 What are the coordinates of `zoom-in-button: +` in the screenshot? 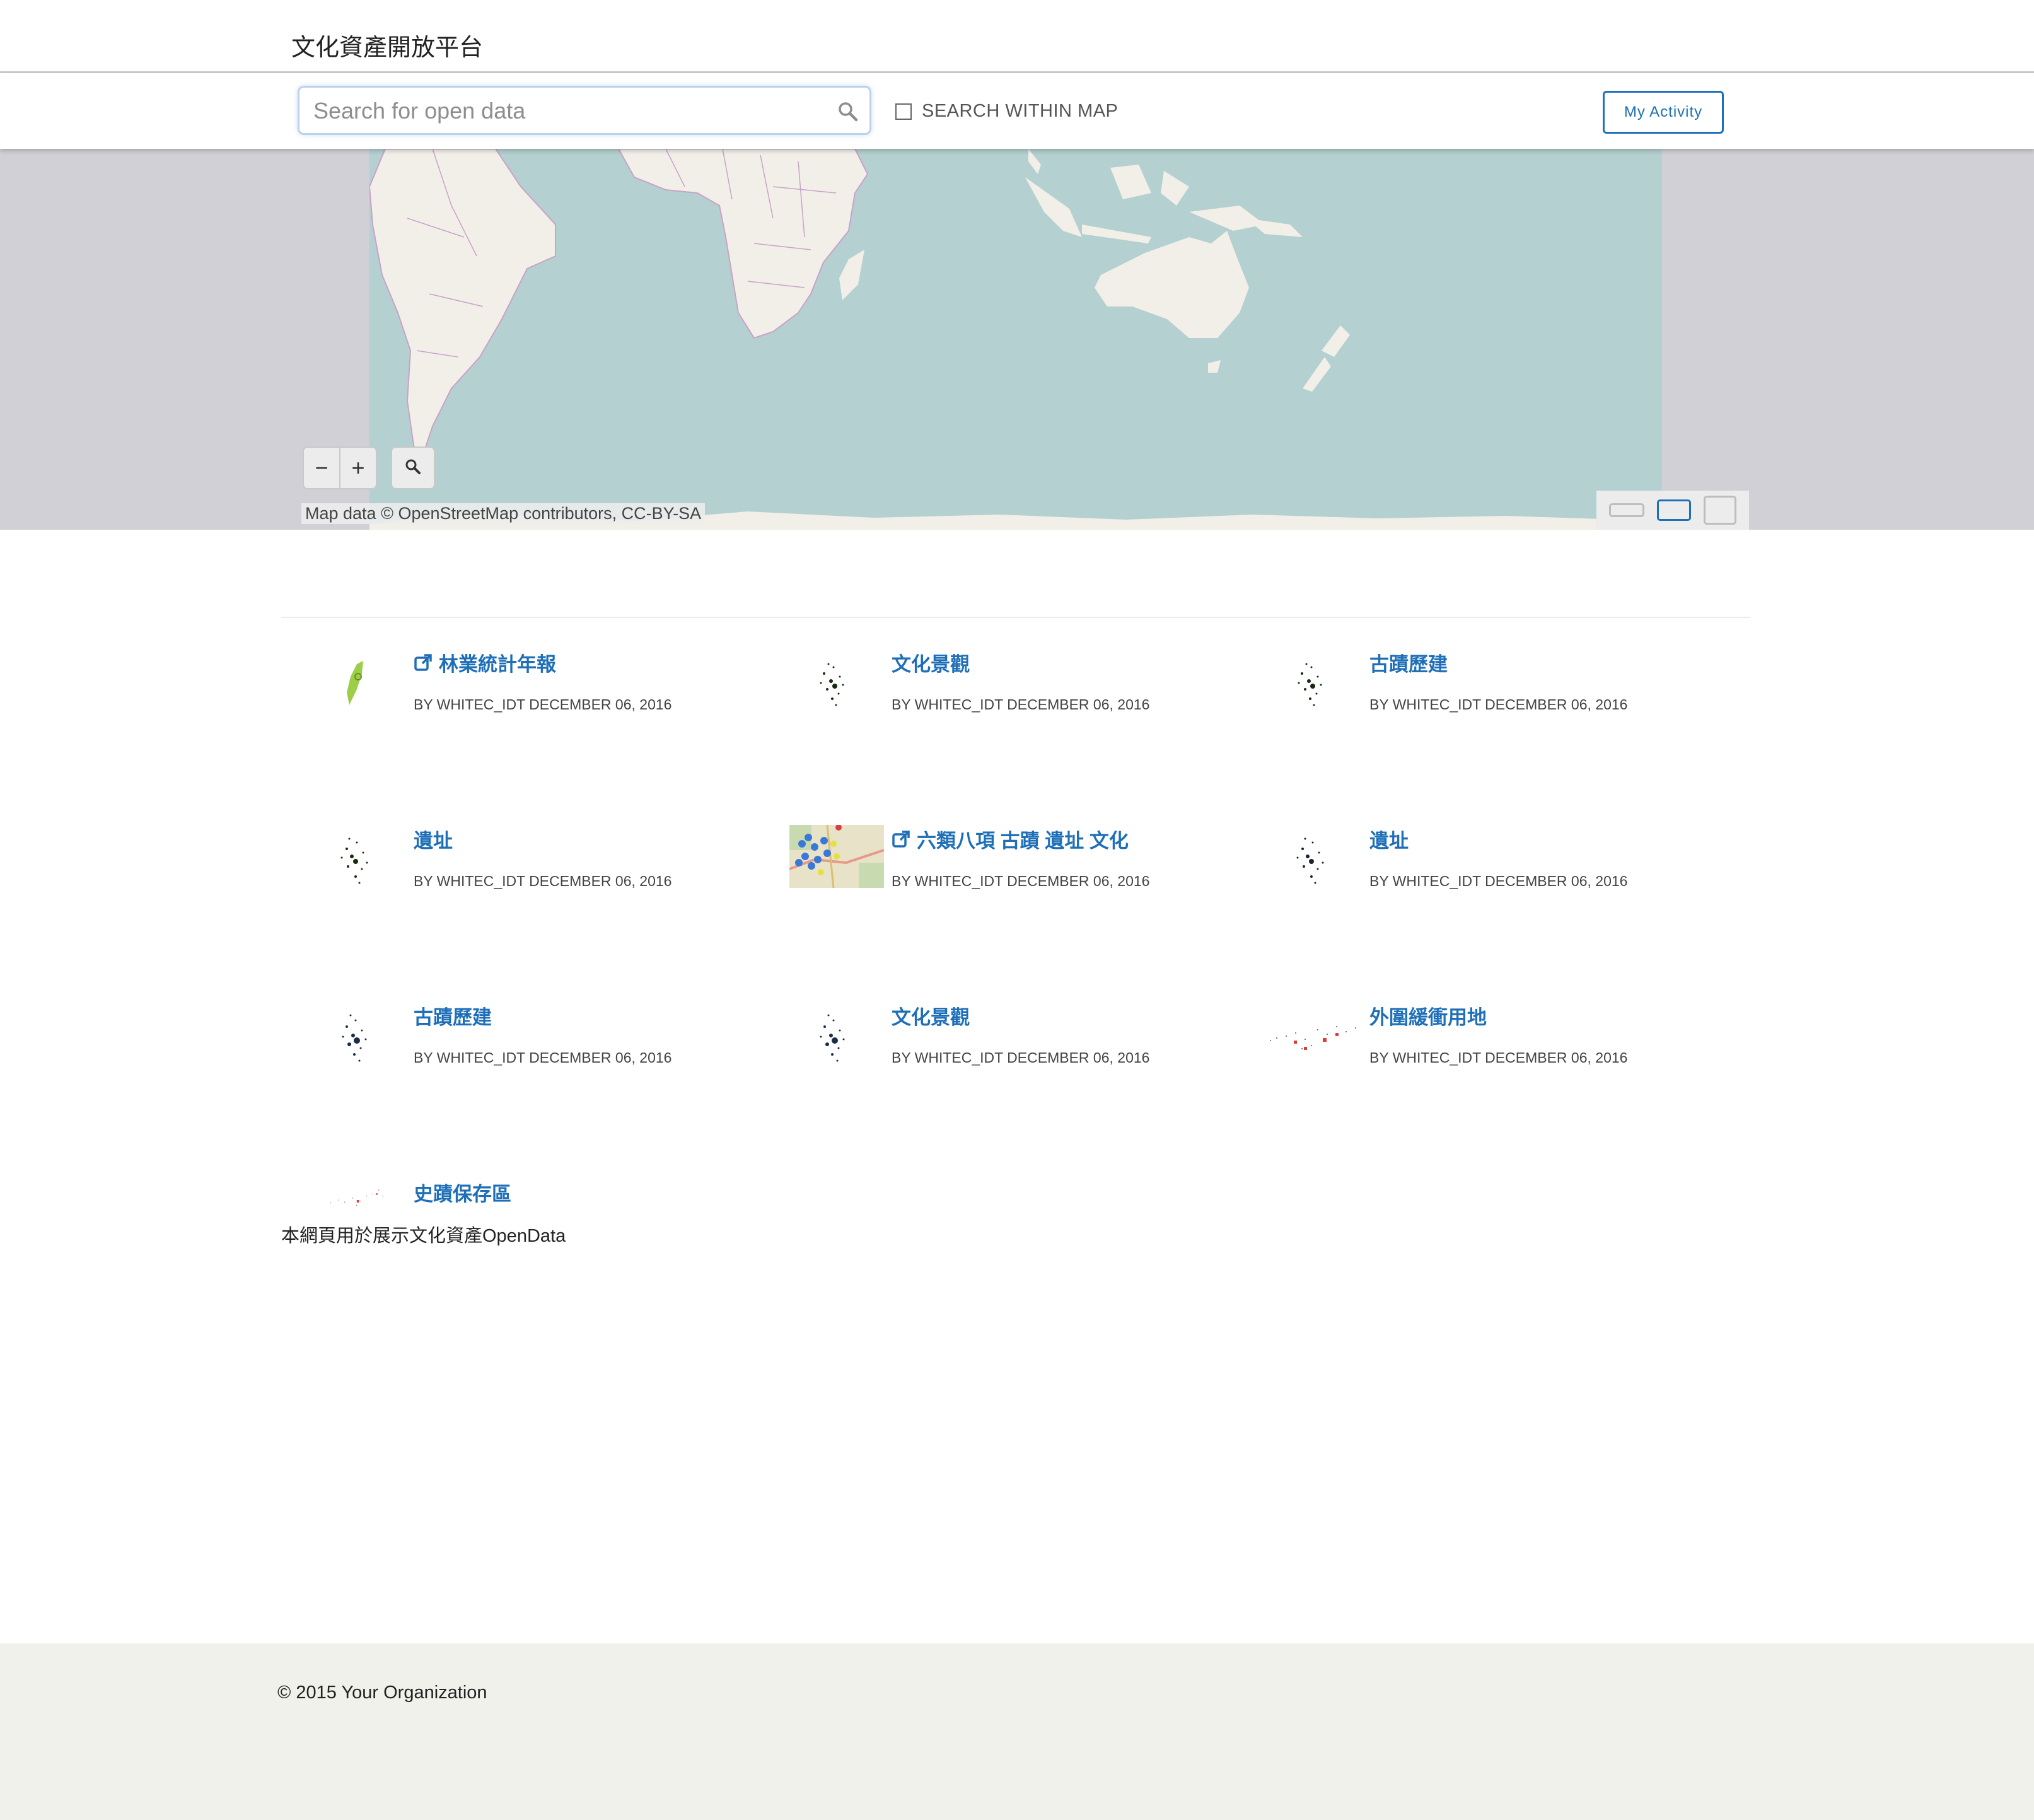 It's located at (358, 468).